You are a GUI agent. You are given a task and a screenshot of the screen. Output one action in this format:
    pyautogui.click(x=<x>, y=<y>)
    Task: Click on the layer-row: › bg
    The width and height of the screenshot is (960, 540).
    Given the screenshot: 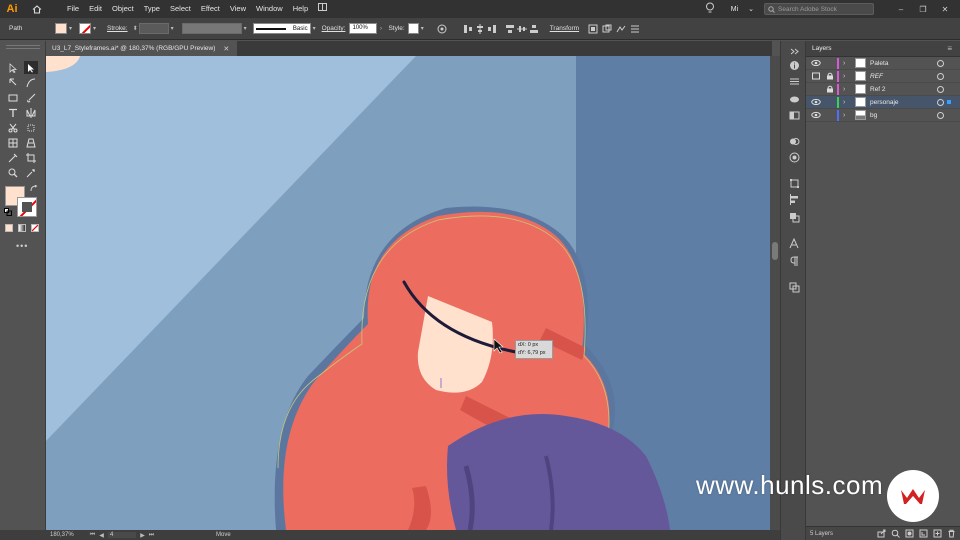 What is the action you would take?
    pyautogui.click(x=883, y=115)
    